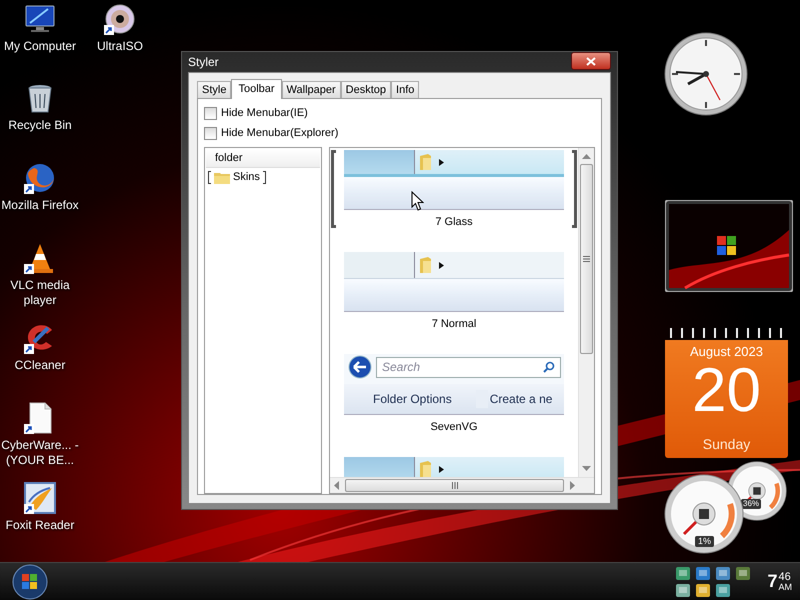 This screenshot has height=600, width=800. I want to click on scroll-down-icon, so click(586, 469).